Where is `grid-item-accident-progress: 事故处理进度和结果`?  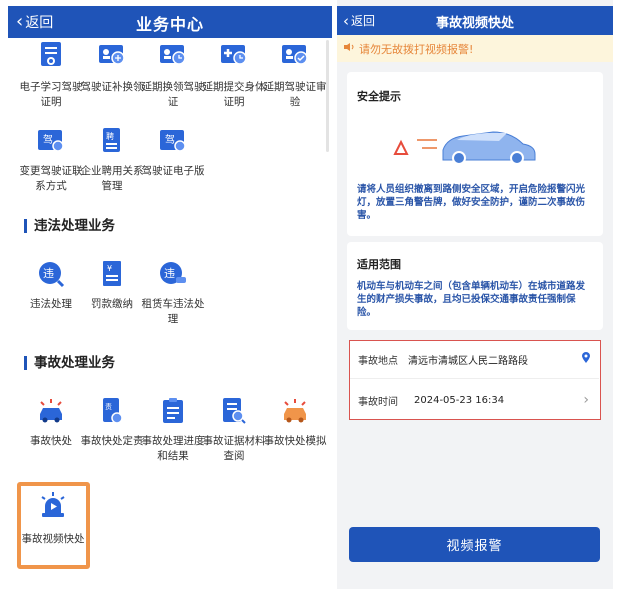 grid-item-accident-progress: 事故处理进度和结果 is located at coordinates (173, 430).